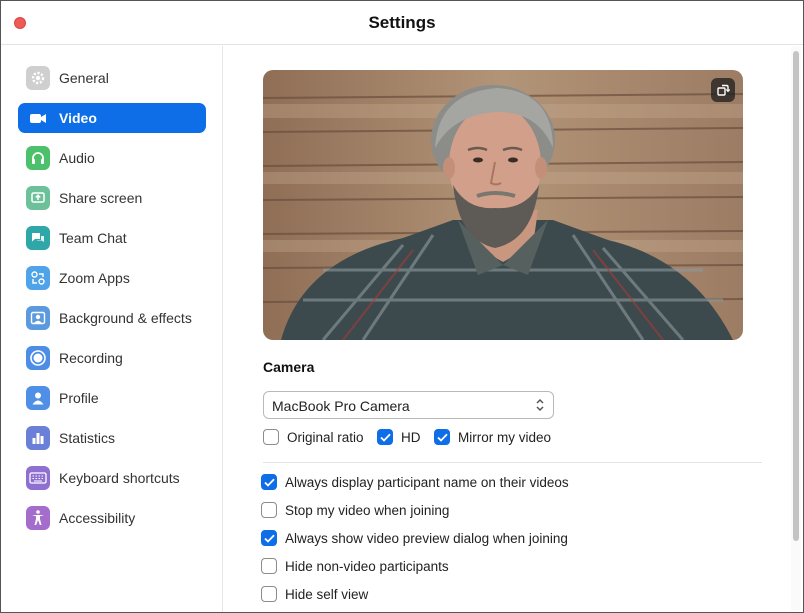  Describe the element at coordinates (367, 566) in the screenshot. I see `hide-non-video-label: Hide non-video participants` at that location.